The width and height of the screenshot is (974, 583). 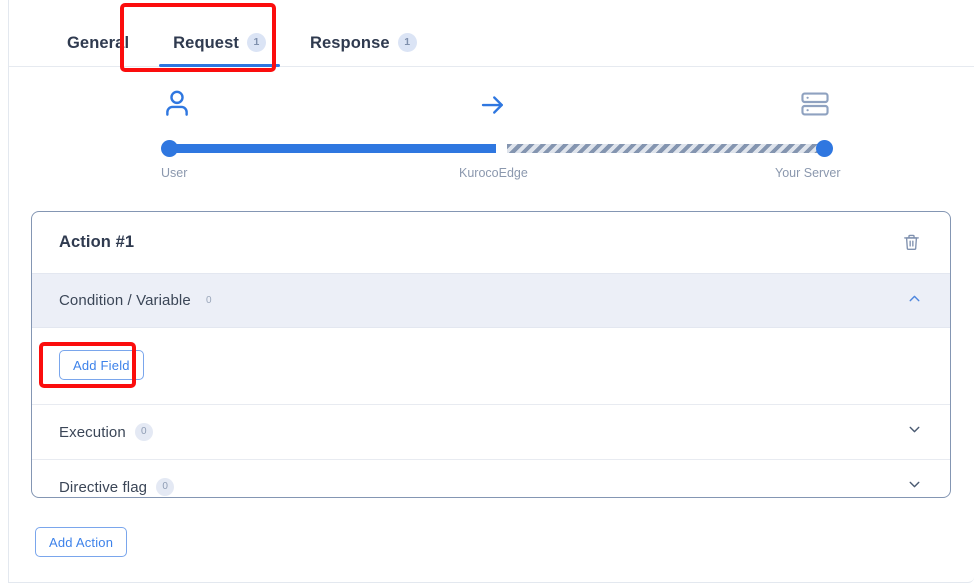 I want to click on server-icon, so click(x=815, y=106).